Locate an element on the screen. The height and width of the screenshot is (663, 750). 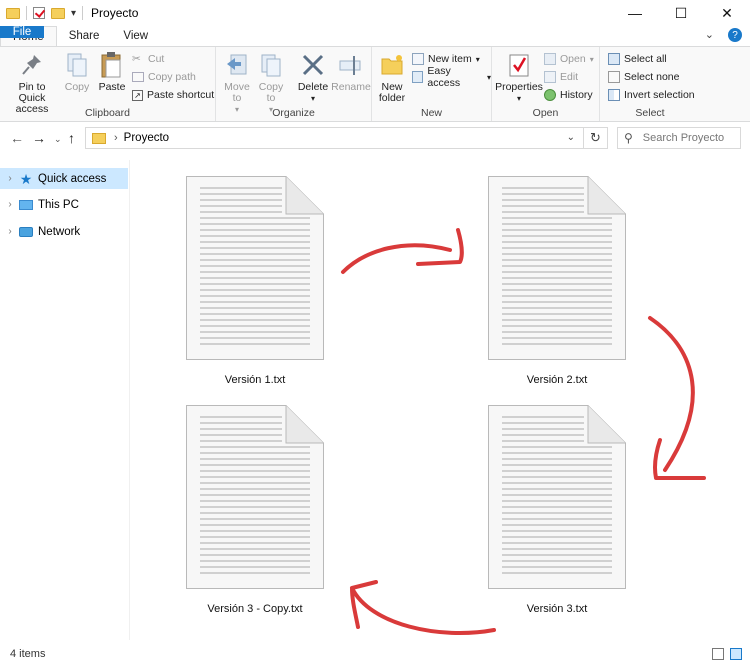
select-group-label: Select is located at coordinates (650, 113).